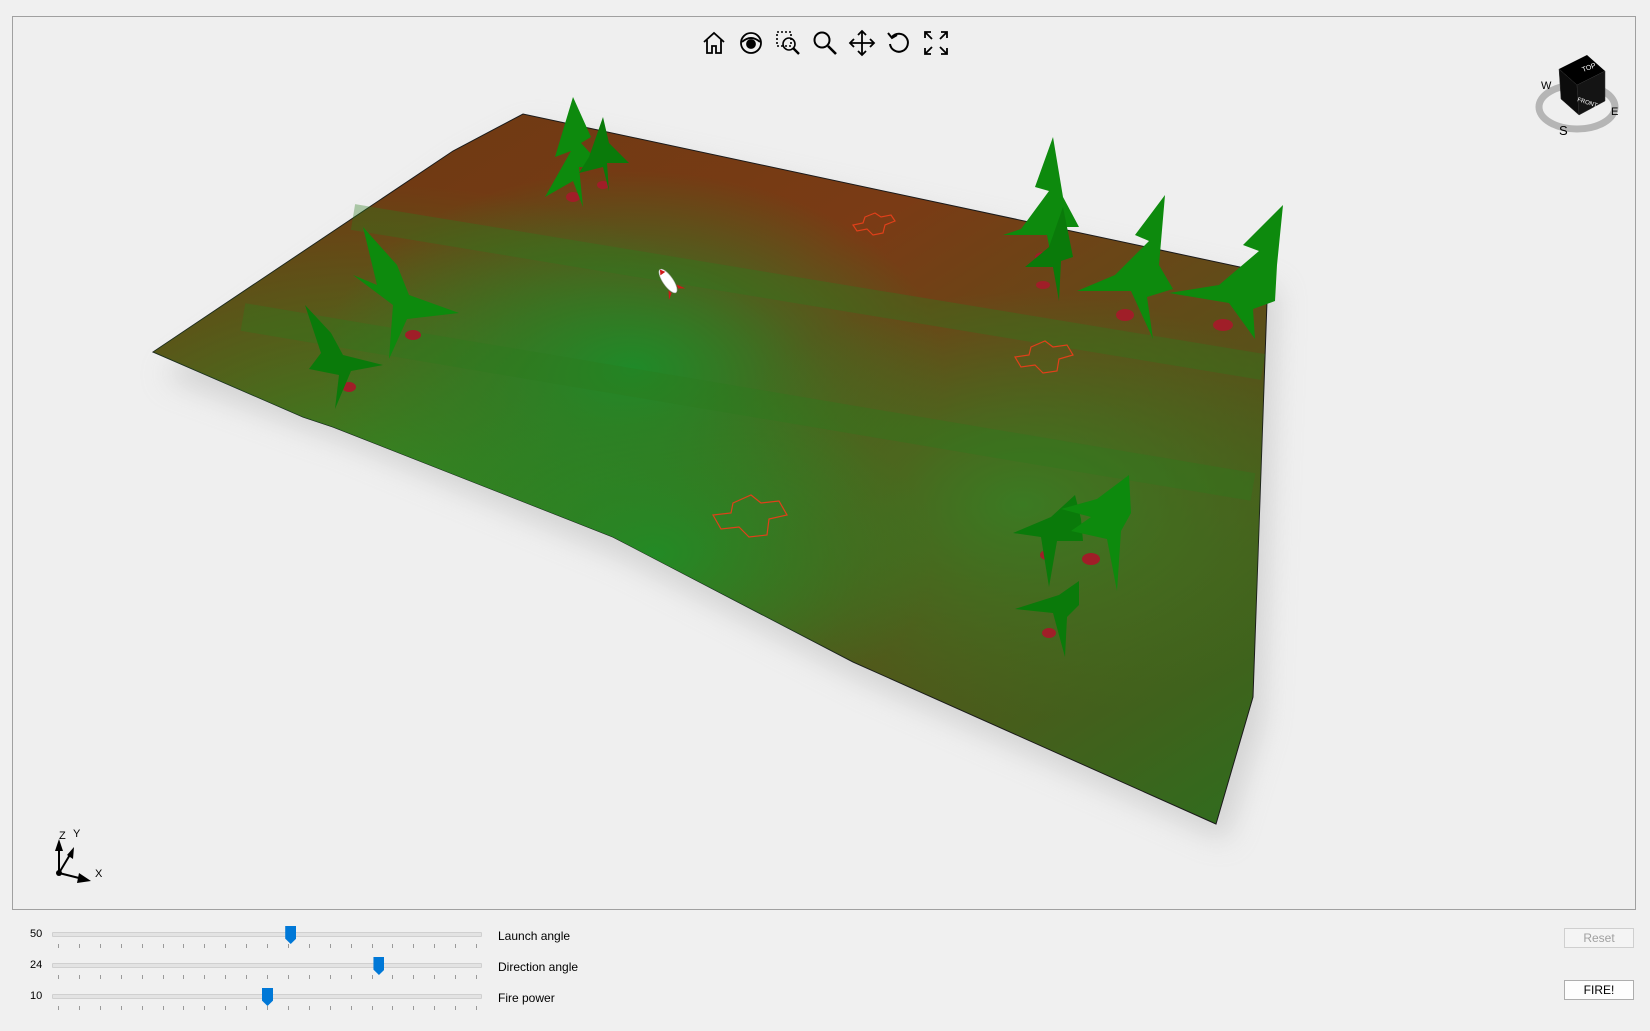 The width and height of the screenshot is (1650, 1031). I want to click on axis-z-label: Z, so click(62, 836).